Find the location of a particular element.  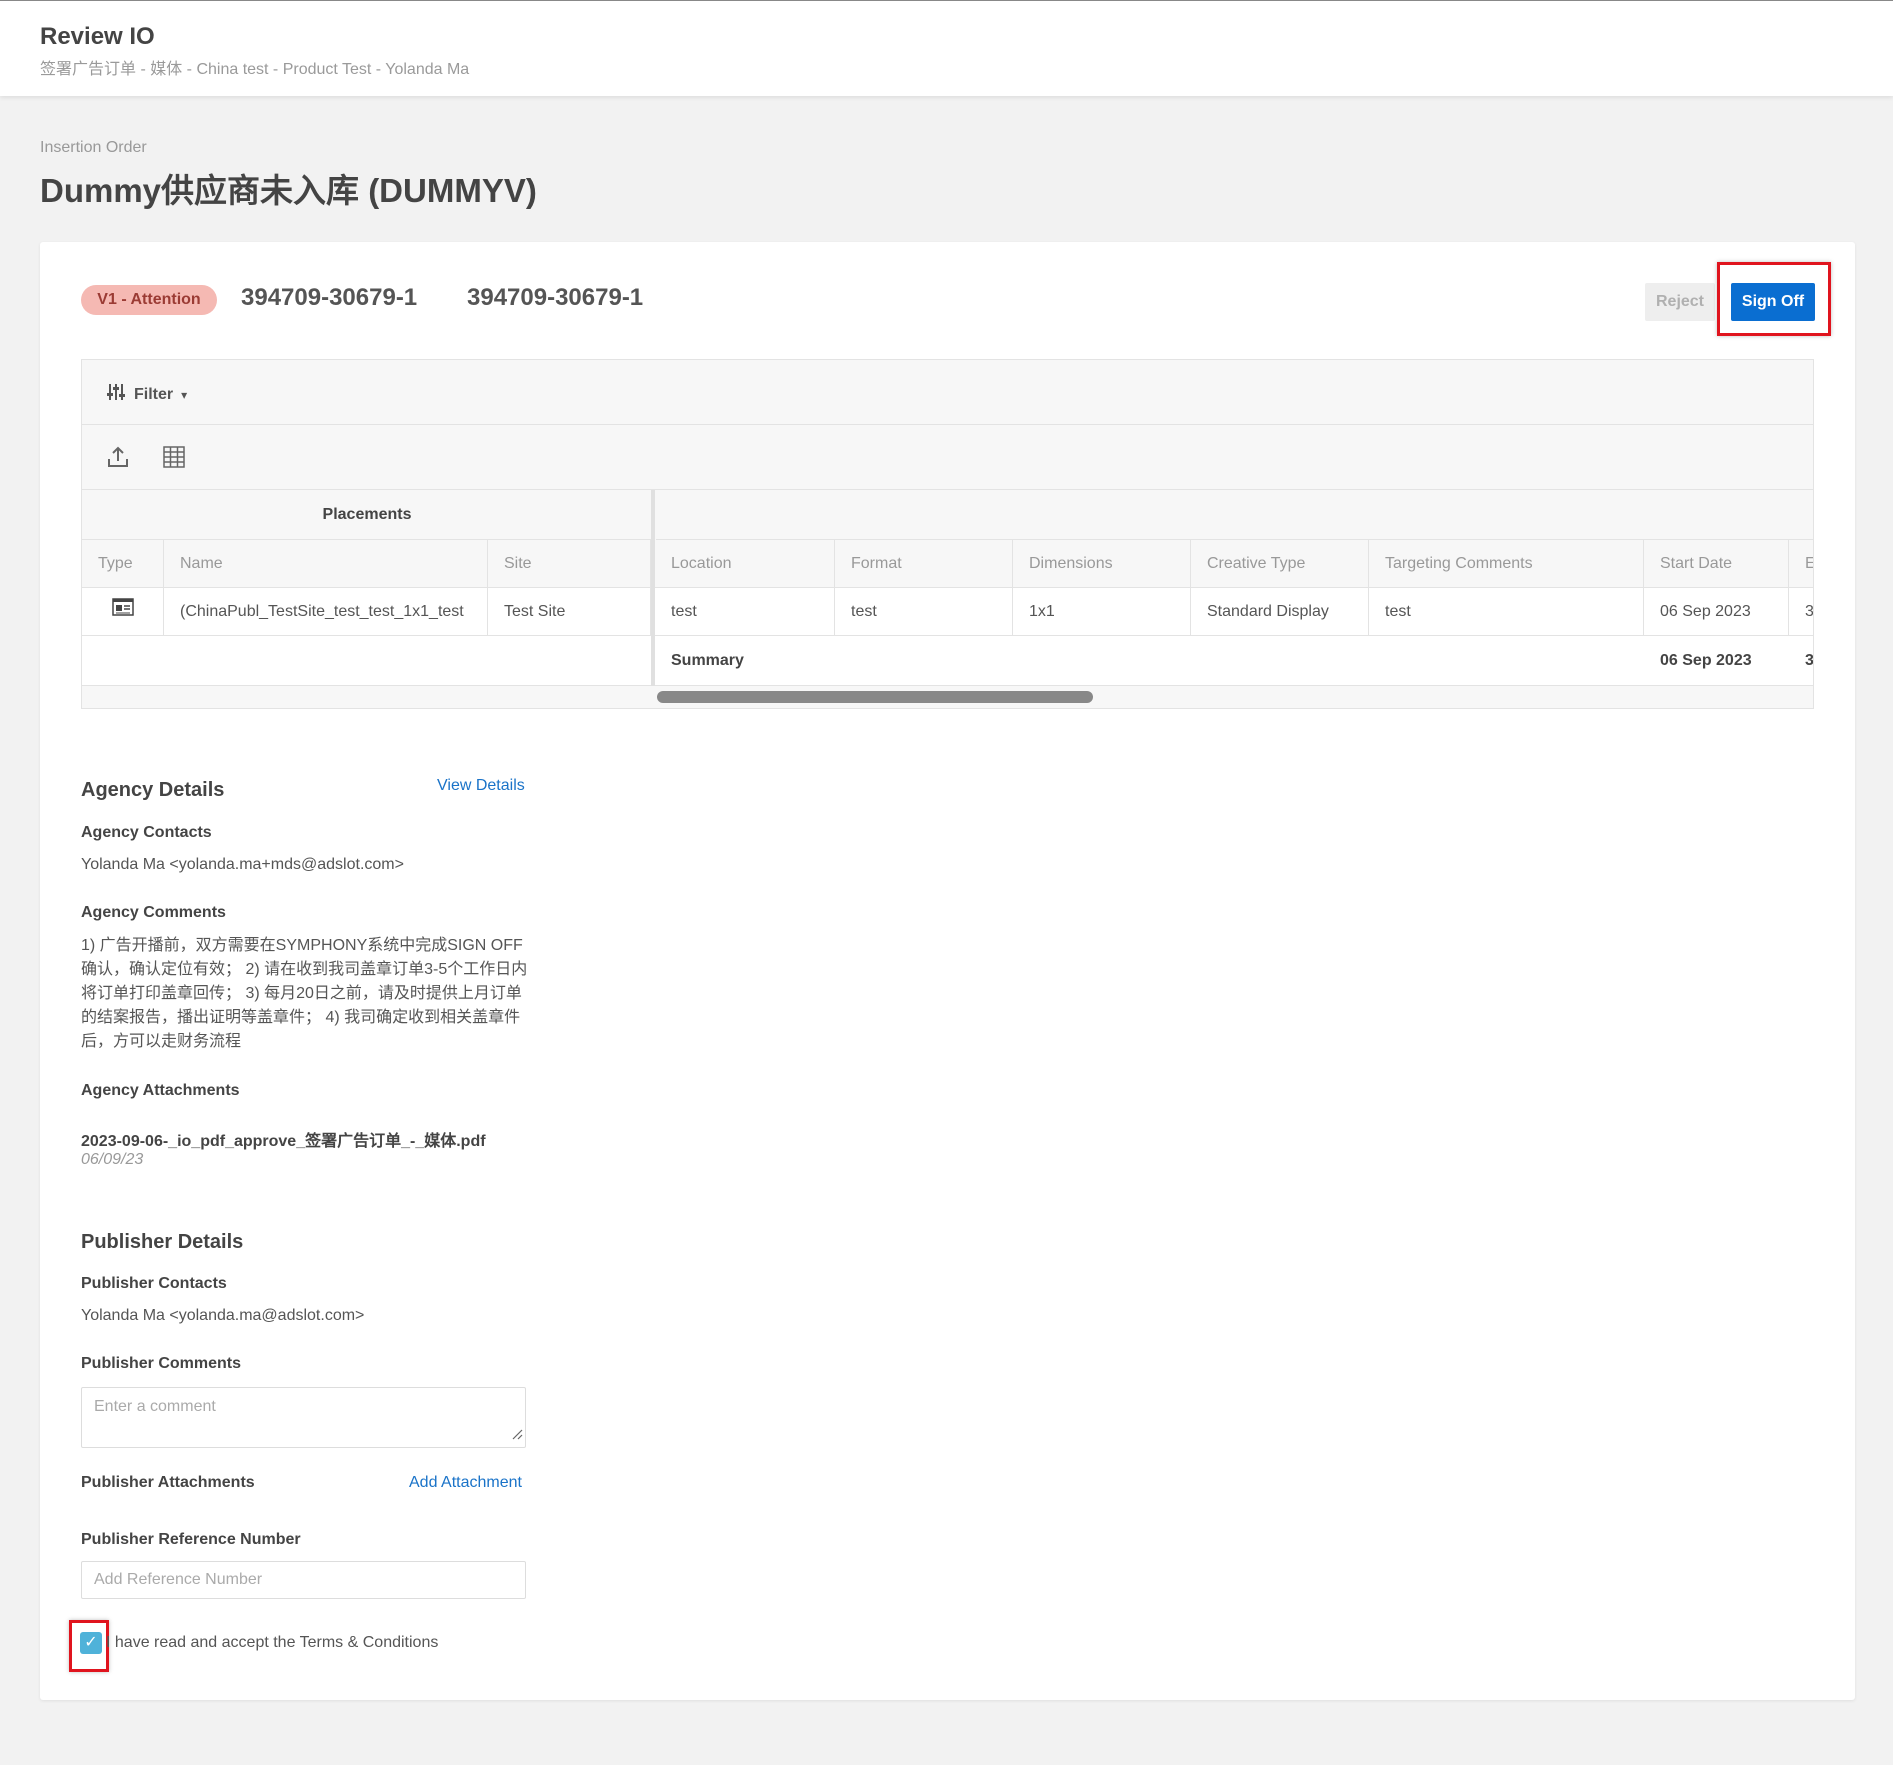

chevron-down-icon: ▾ is located at coordinates (184, 394).